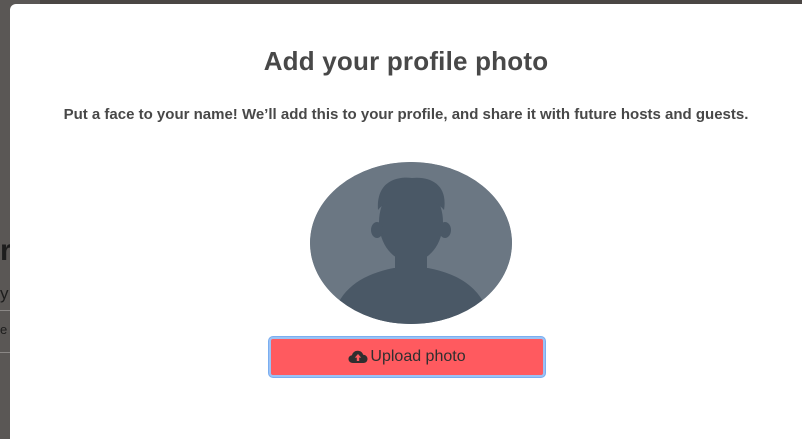 This screenshot has width=802, height=439. What do you see at coordinates (418, 356) in the screenshot?
I see `upload-photo-label: Upload photo` at bounding box center [418, 356].